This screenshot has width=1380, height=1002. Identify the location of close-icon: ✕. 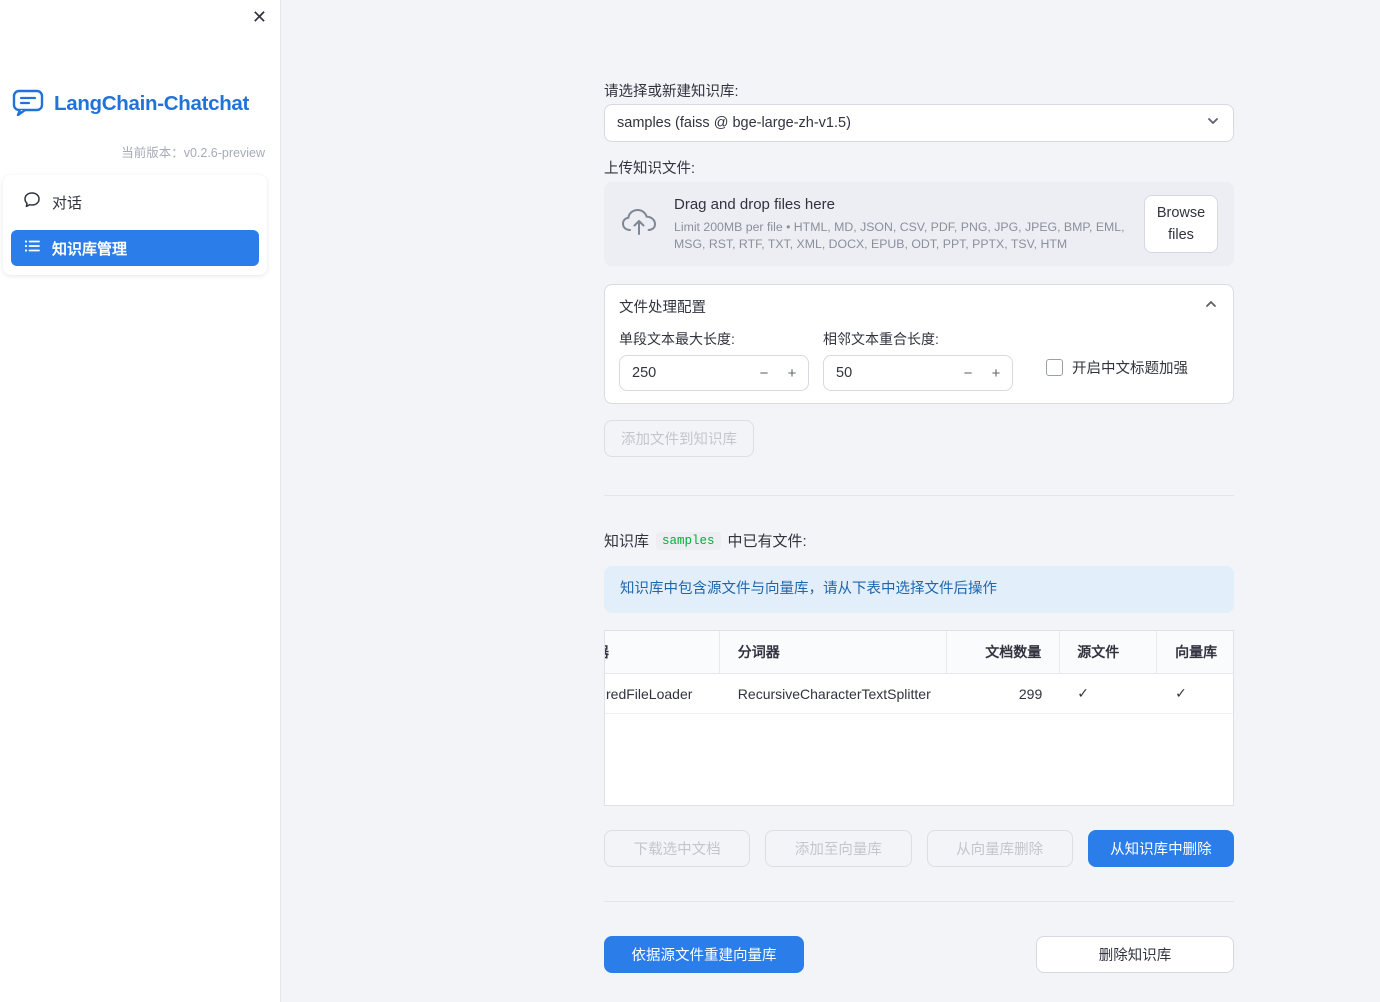
(259, 17).